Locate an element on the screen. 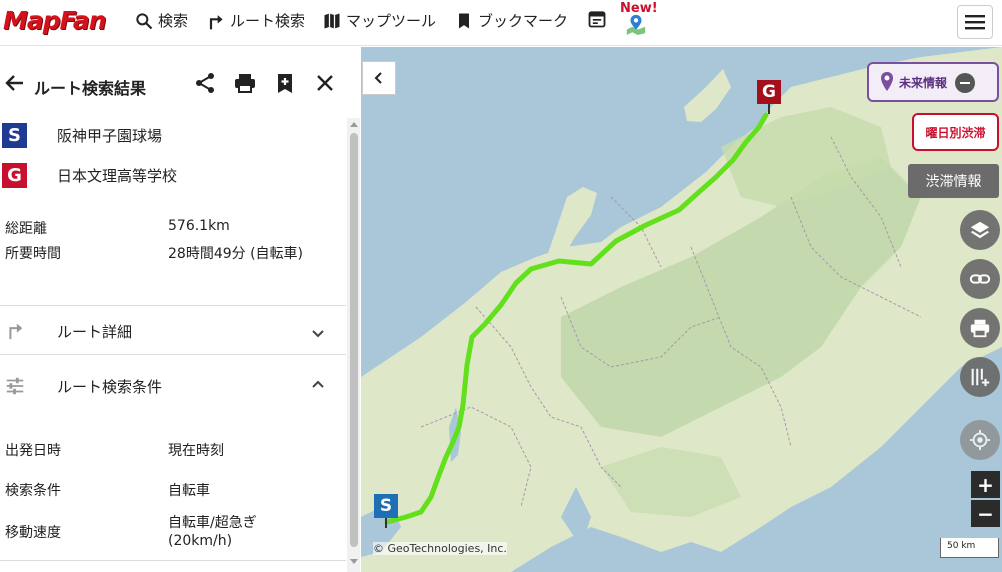  nav-bookmark: ブックマーク is located at coordinates (511, 20).